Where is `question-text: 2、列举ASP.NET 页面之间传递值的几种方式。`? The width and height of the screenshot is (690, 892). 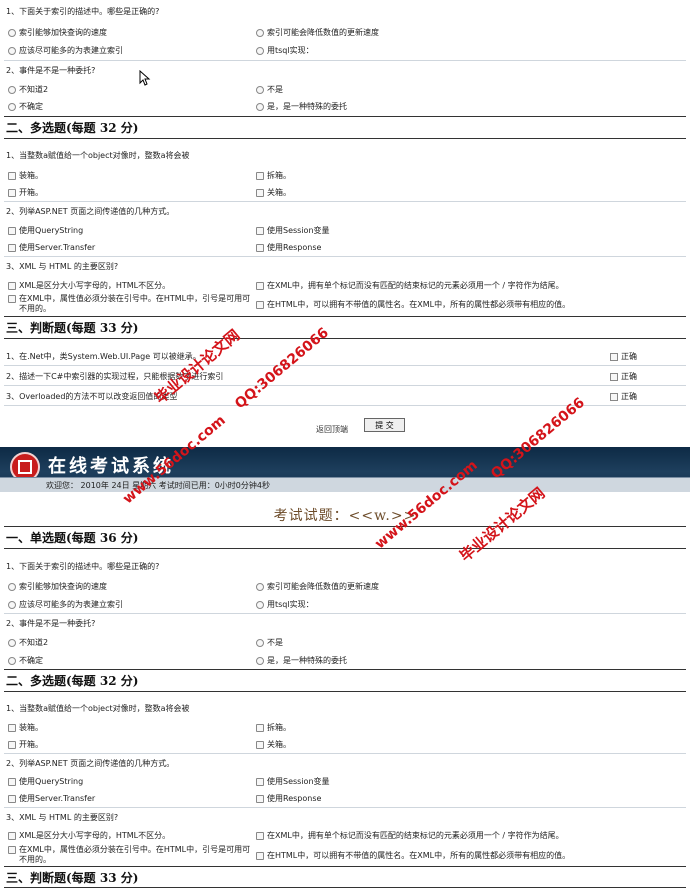
question-text: 2、列举ASP.NET 页面之间传递值的几种方式。 is located at coordinates (90, 211).